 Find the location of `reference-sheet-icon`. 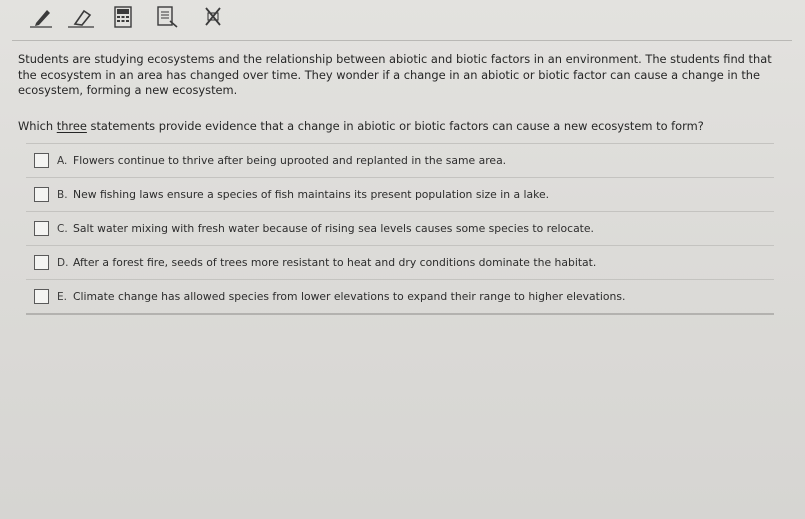

reference-sheet-icon is located at coordinates (167, 17).